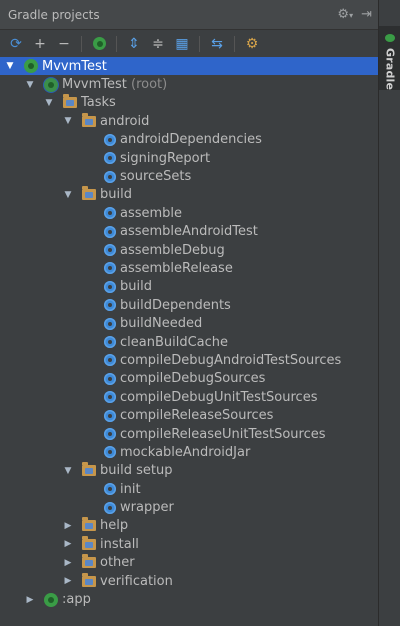 The image size is (400, 626). I want to click on toolbar-separator, so click(199, 43).